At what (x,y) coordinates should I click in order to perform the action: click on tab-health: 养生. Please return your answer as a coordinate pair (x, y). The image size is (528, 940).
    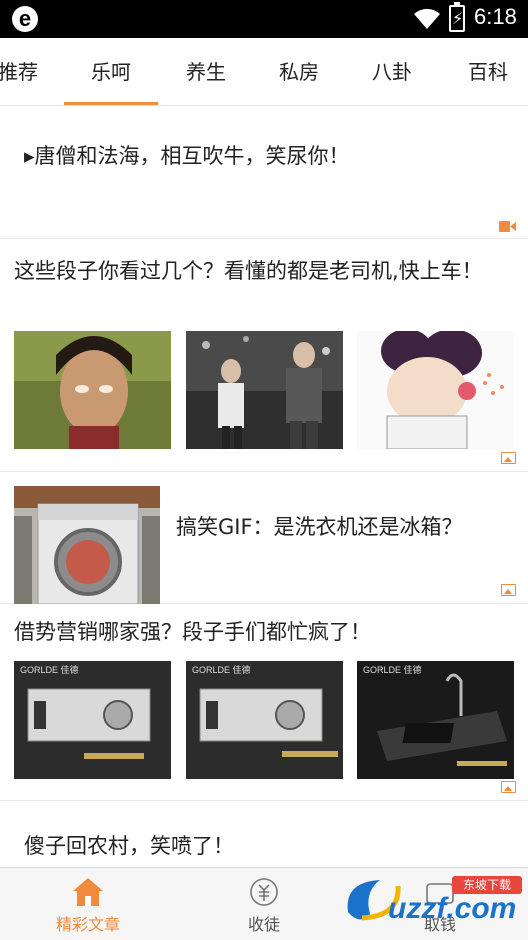
    Looking at the image, I should click on (206, 71).